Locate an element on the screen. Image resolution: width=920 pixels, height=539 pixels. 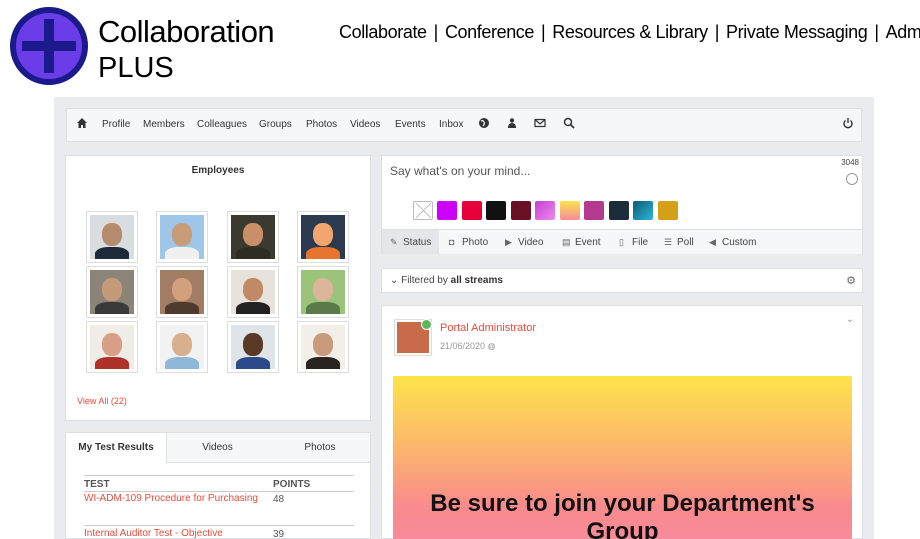
list-icon: ☰ is located at coordinates (668, 242).